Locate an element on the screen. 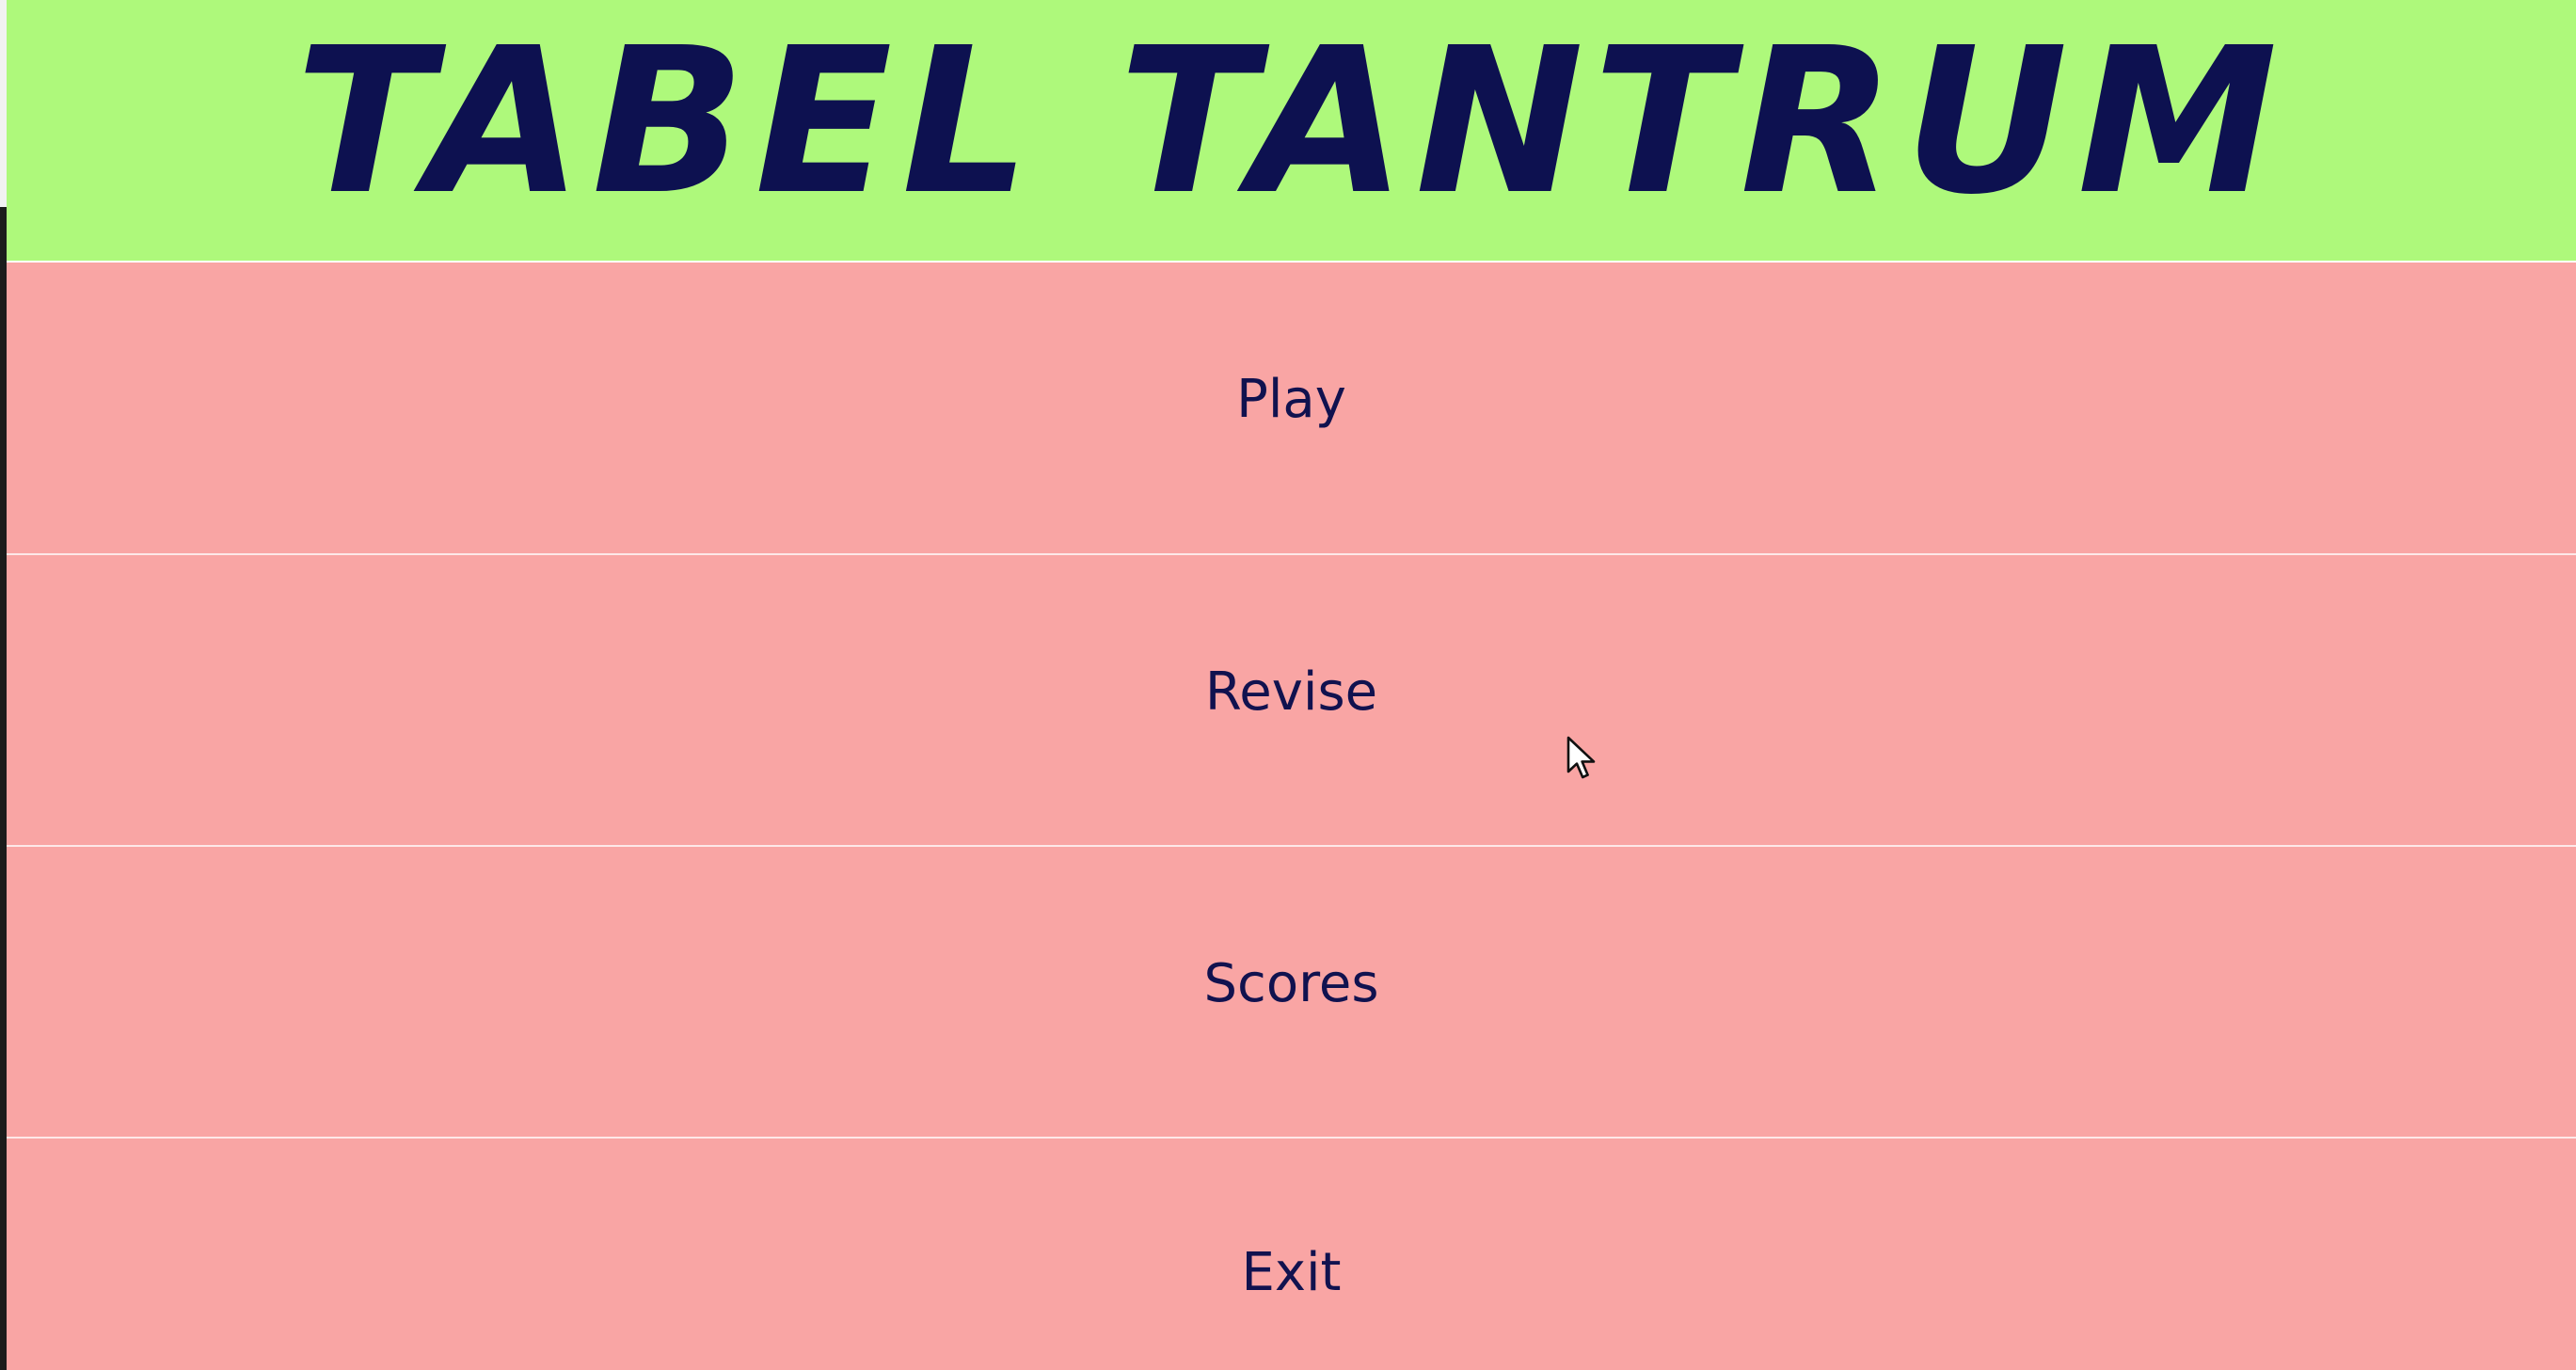  play-button-label: Play is located at coordinates (1291, 399).